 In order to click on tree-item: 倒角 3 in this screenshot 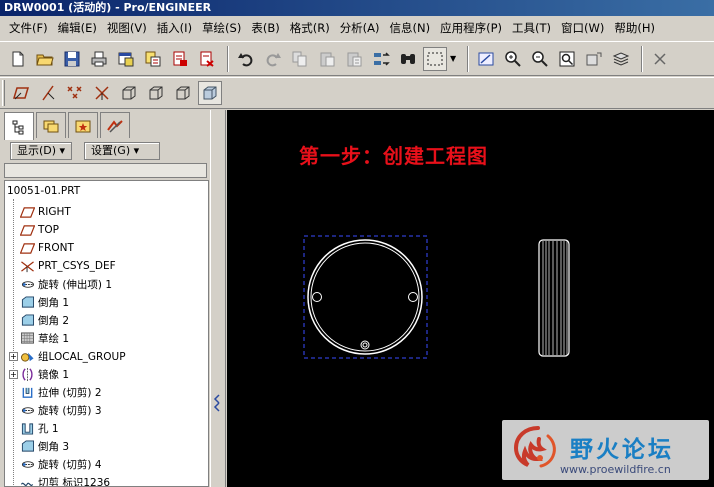, I will do `click(39, 446)`.